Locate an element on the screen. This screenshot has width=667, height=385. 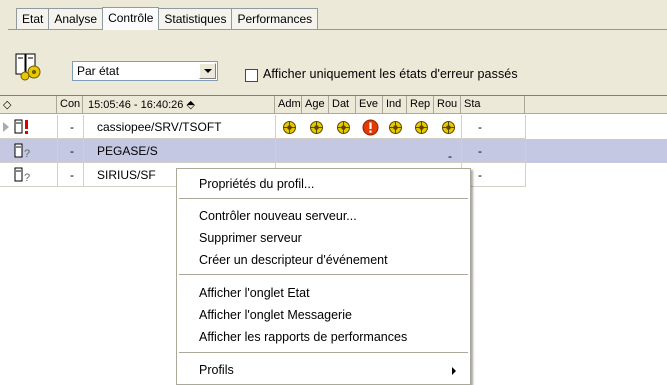
row-server-name: SIRIUS/SF is located at coordinates (126, 175).